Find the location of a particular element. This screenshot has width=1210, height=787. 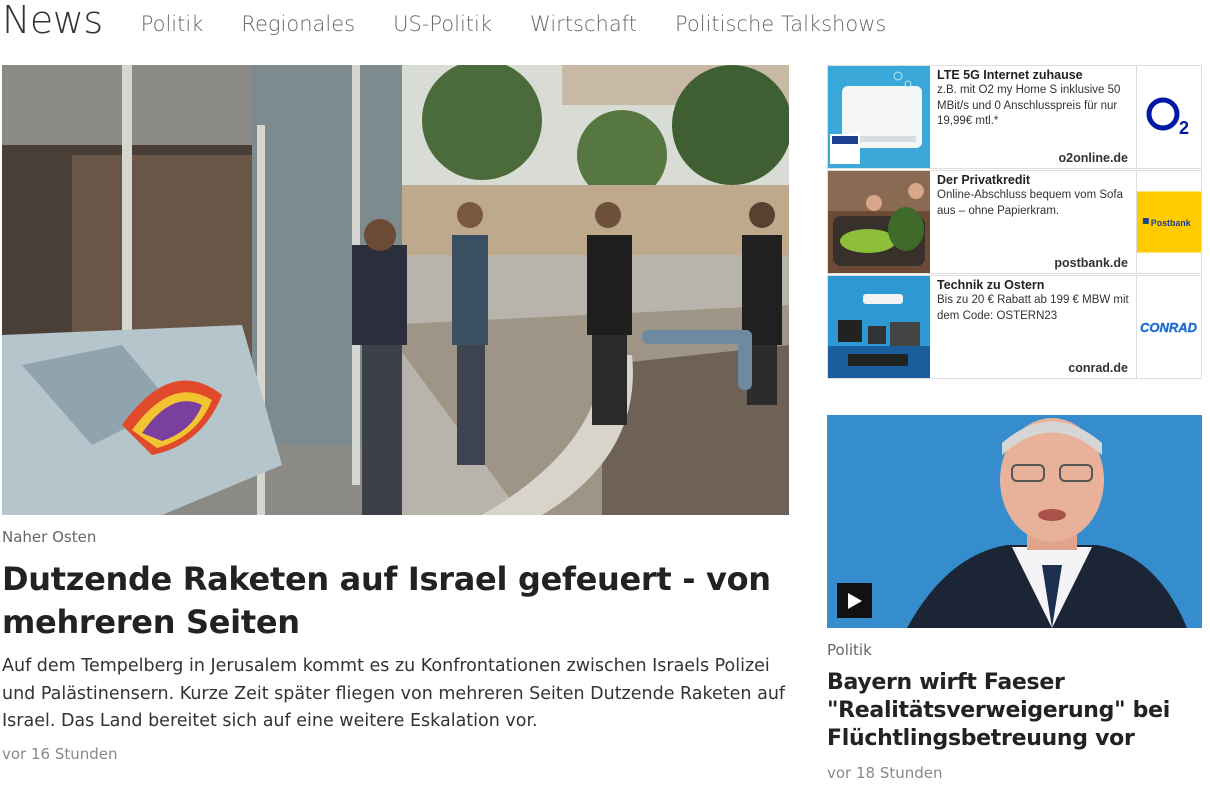

ad-conrad-title: Technik zu Ostern is located at coordinates (991, 285).